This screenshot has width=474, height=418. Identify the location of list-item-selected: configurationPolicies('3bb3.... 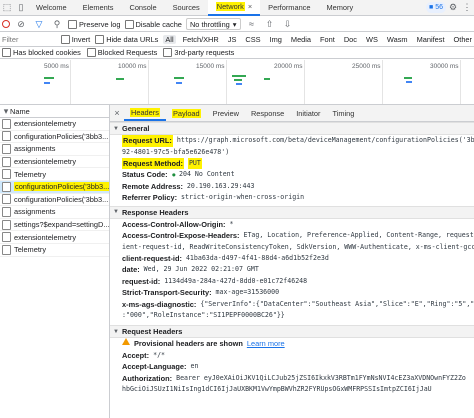
(54, 187).